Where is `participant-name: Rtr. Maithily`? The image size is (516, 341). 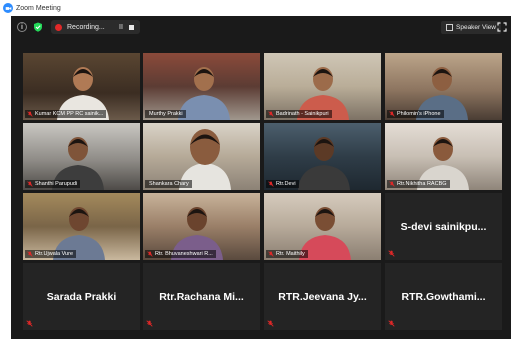
participant-name: Rtr. Maithily is located at coordinates (290, 254).